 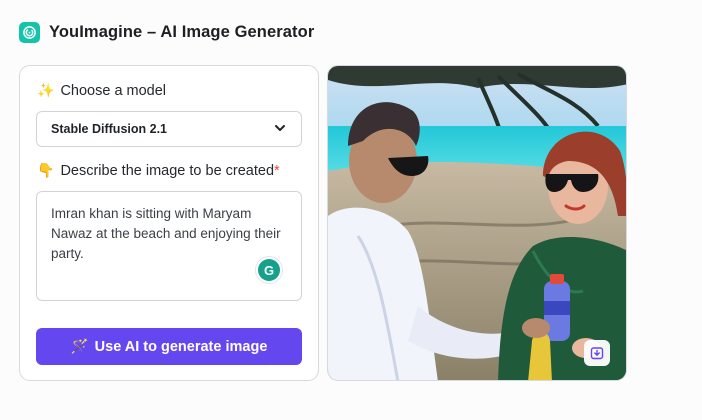 I want to click on prompt-label: 👇 Describe the image to be created*, so click(x=158, y=170).